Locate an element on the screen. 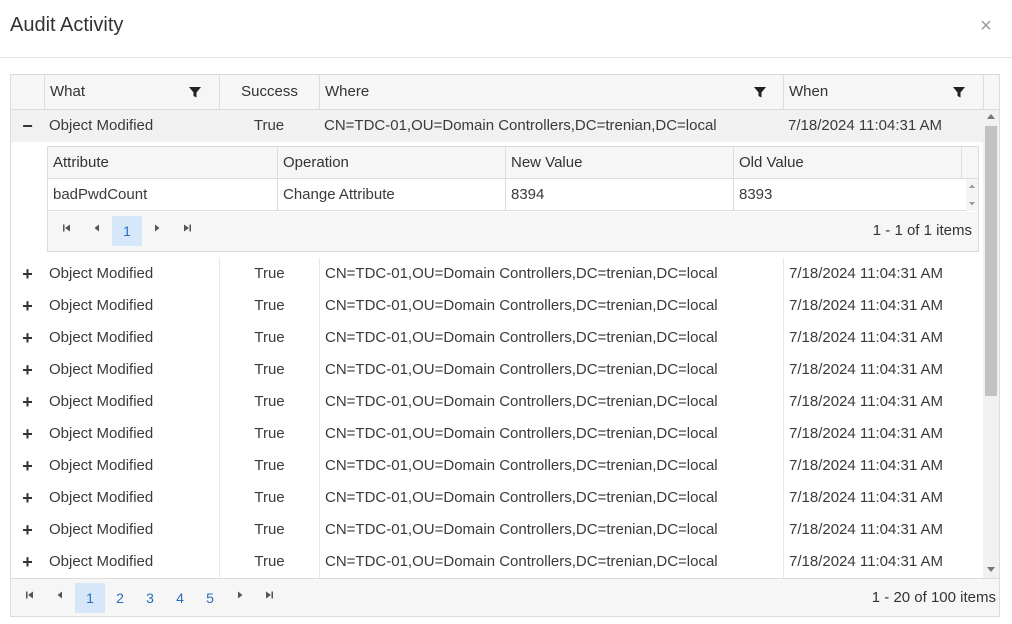 The width and height of the screenshot is (1012, 624). scroll-down-icon is located at coordinates (991, 571).